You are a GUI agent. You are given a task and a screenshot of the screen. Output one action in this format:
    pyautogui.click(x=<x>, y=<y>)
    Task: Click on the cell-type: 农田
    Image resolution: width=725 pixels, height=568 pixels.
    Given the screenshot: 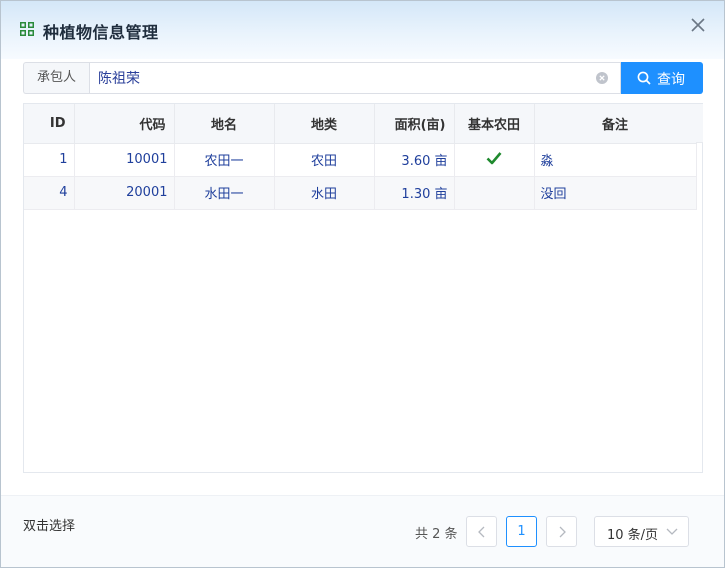 What is the action you would take?
    pyautogui.click(x=324, y=160)
    